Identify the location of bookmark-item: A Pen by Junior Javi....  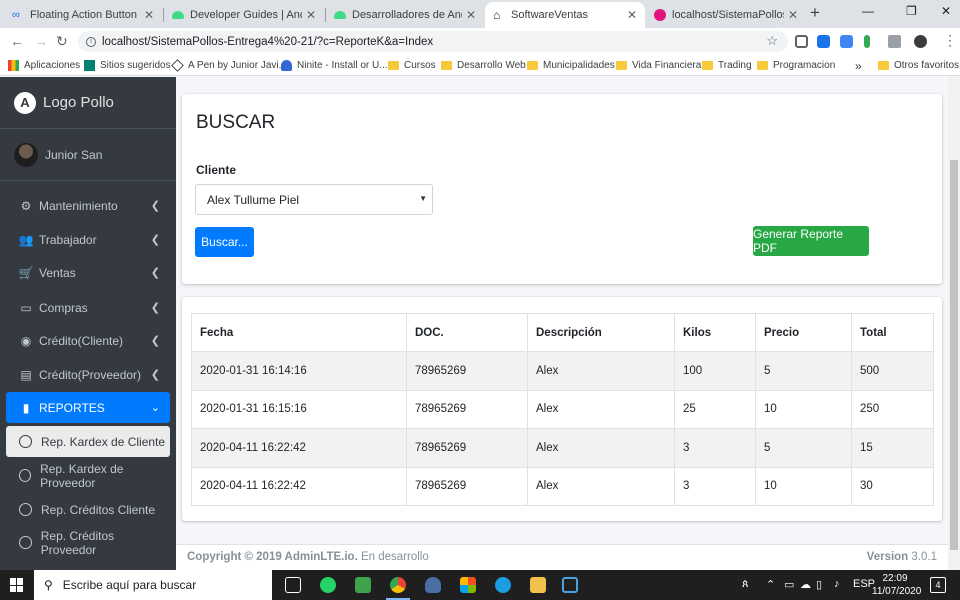
(229, 65).